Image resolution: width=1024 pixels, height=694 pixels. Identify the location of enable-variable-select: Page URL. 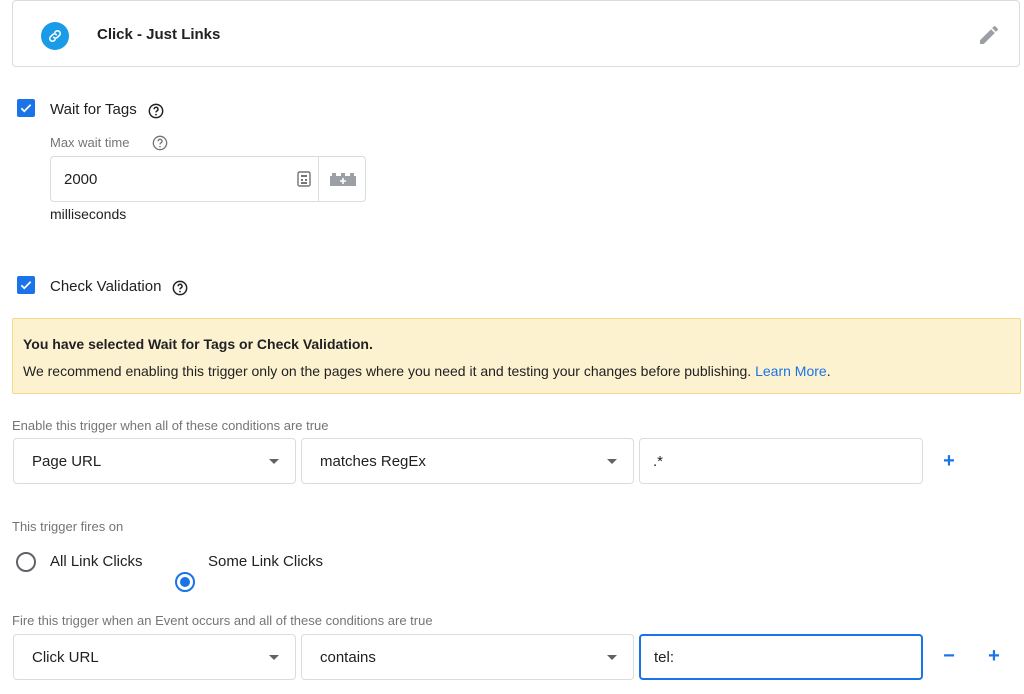
(154, 461).